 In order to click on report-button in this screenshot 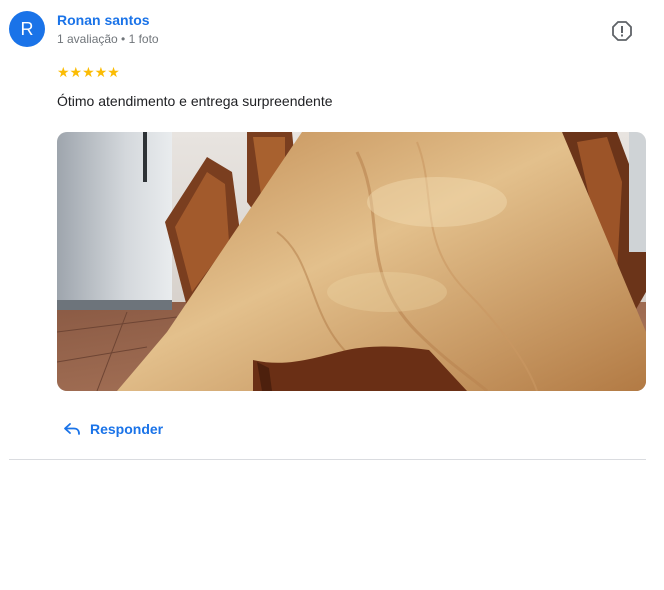, I will do `click(622, 31)`.